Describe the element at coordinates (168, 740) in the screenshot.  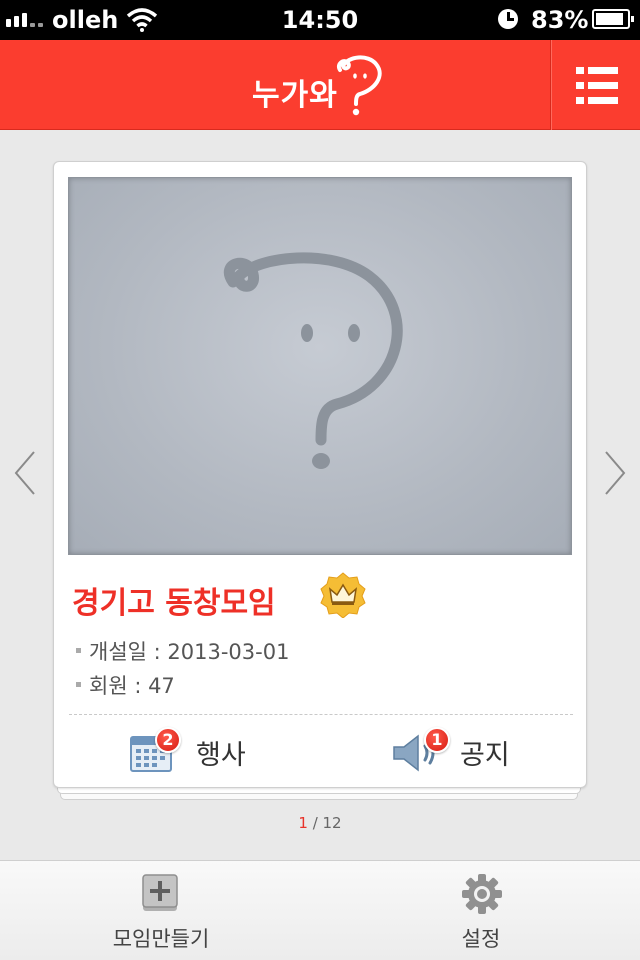
I see `events-count-badge: 2` at that location.